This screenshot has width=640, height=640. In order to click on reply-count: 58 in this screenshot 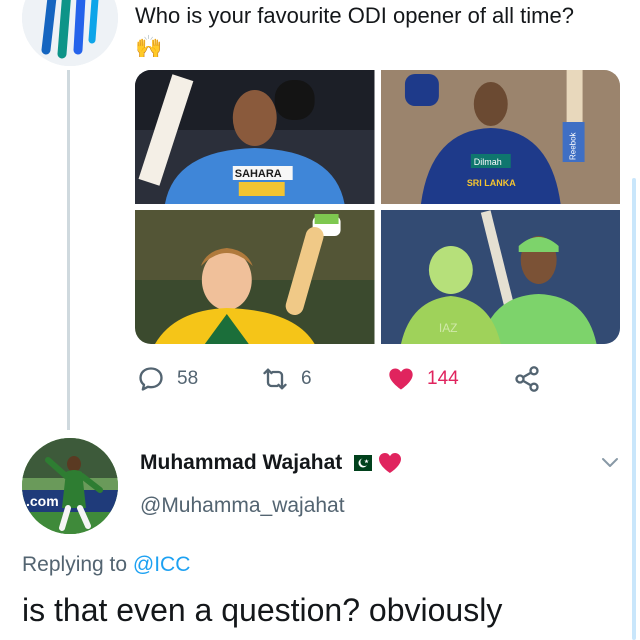, I will do `click(188, 378)`.